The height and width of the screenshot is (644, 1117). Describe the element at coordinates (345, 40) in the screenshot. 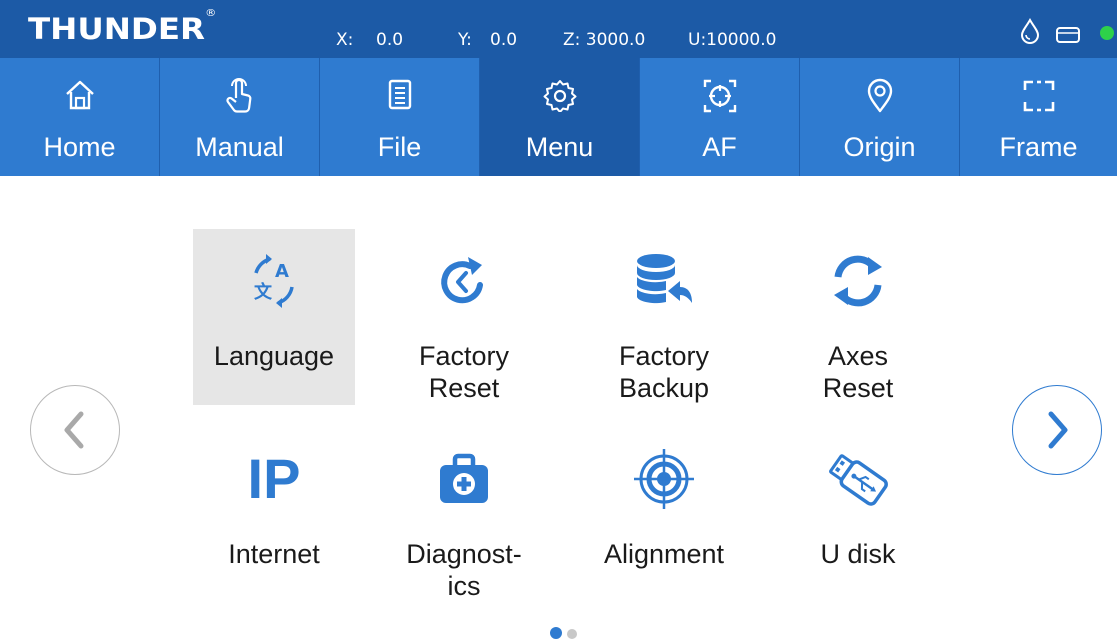

I see `x-coordinate-label: X:` at that location.